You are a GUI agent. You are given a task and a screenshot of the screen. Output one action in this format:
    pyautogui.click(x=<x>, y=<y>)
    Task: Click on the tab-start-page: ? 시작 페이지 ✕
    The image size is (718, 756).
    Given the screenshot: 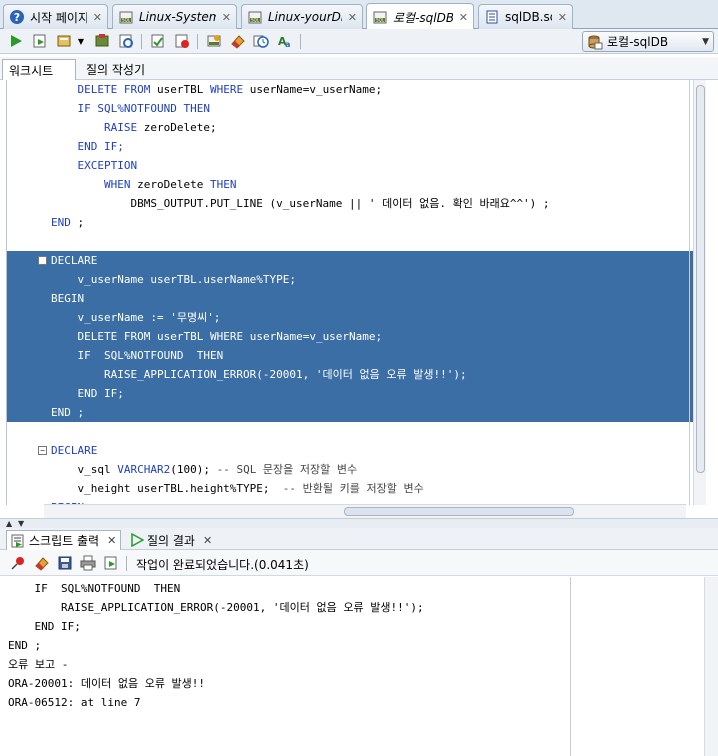 What is the action you would take?
    pyautogui.click(x=55, y=16)
    